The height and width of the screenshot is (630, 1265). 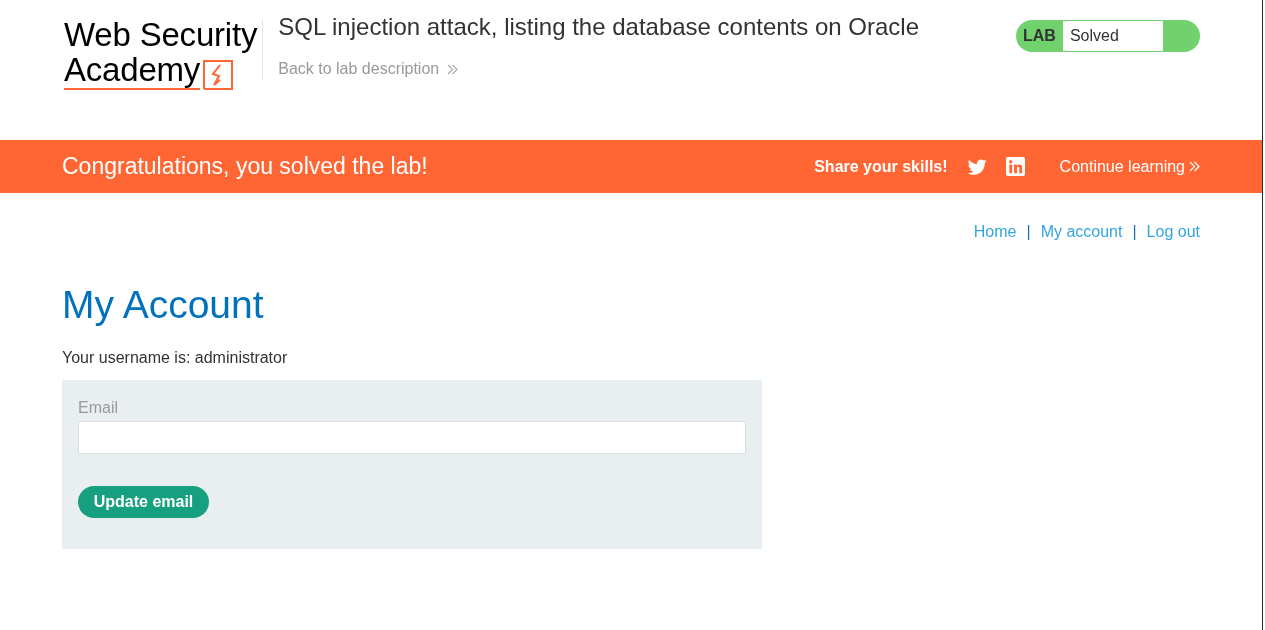 What do you see at coordinates (163, 305) in the screenshot?
I see `page-heading: My Account` at bounding box center [163, 305].